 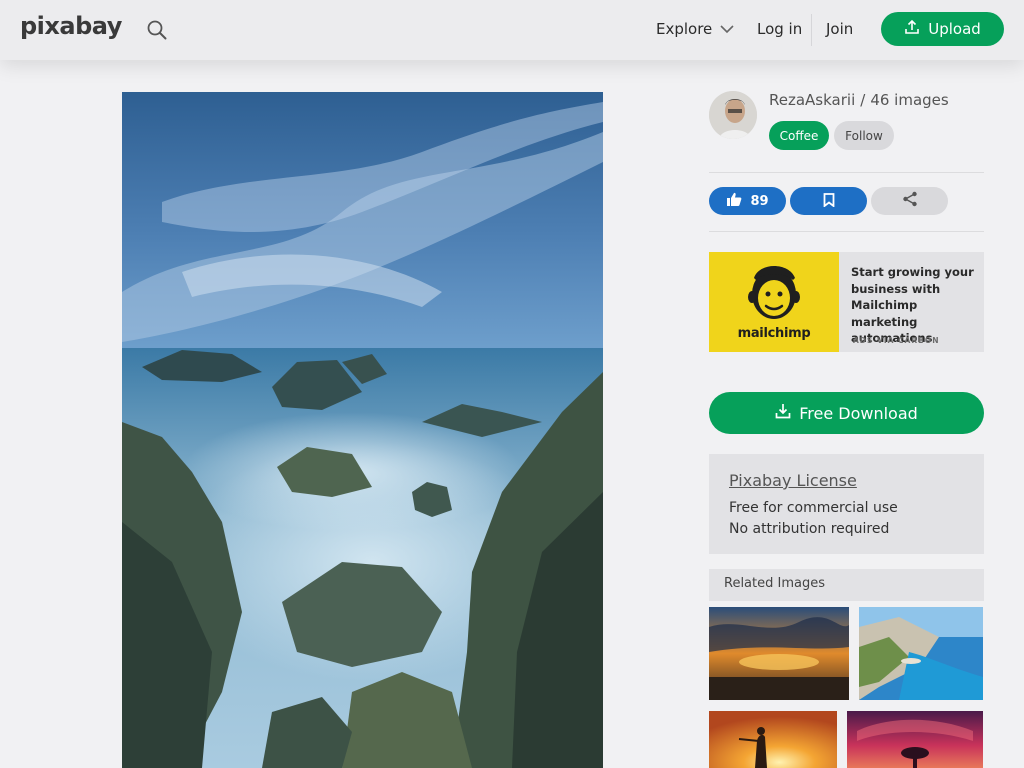 What do you see at coordinates (727, 29) in the screenshot?
I see `chevron-down-icon` at bounding box center [727, 29].